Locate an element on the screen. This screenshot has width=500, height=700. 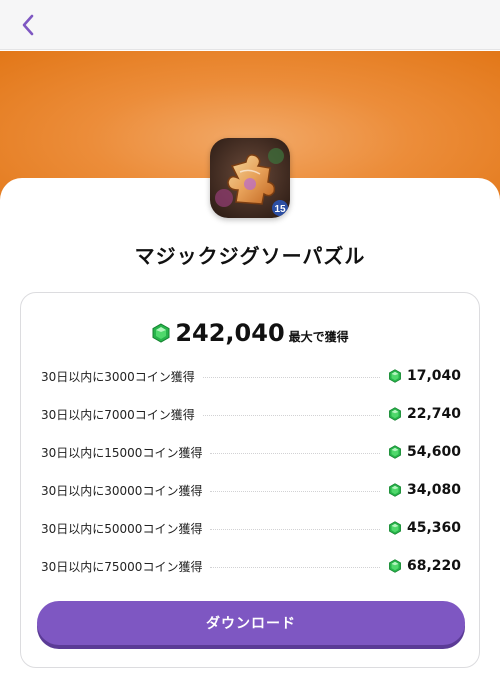
reward-row: 30日以内に30000コイン獲得 34,080 is located at coordinates (251, 490).